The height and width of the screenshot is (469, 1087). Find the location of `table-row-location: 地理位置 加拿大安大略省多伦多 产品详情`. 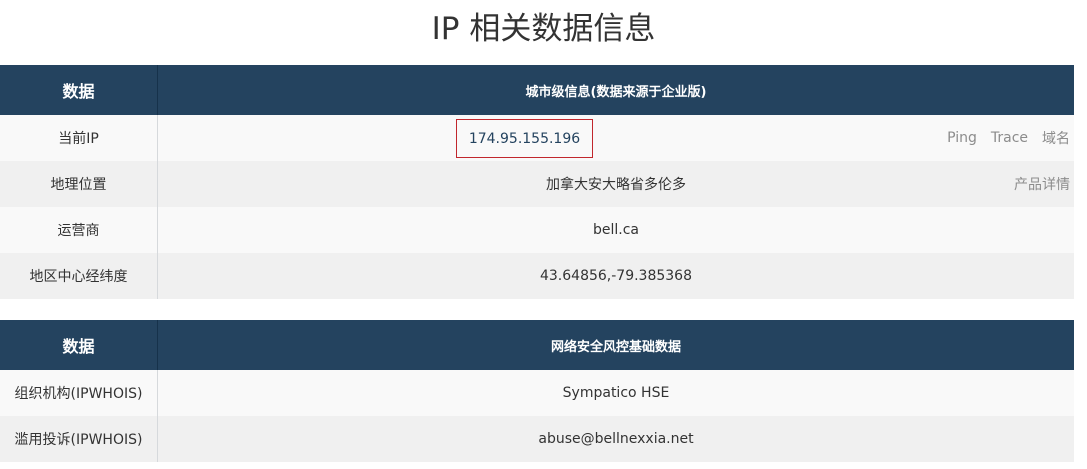

table-row-location: 地理位置 加拿大安大略省多伦多 产品详情 is located at coordinates (537, 184).